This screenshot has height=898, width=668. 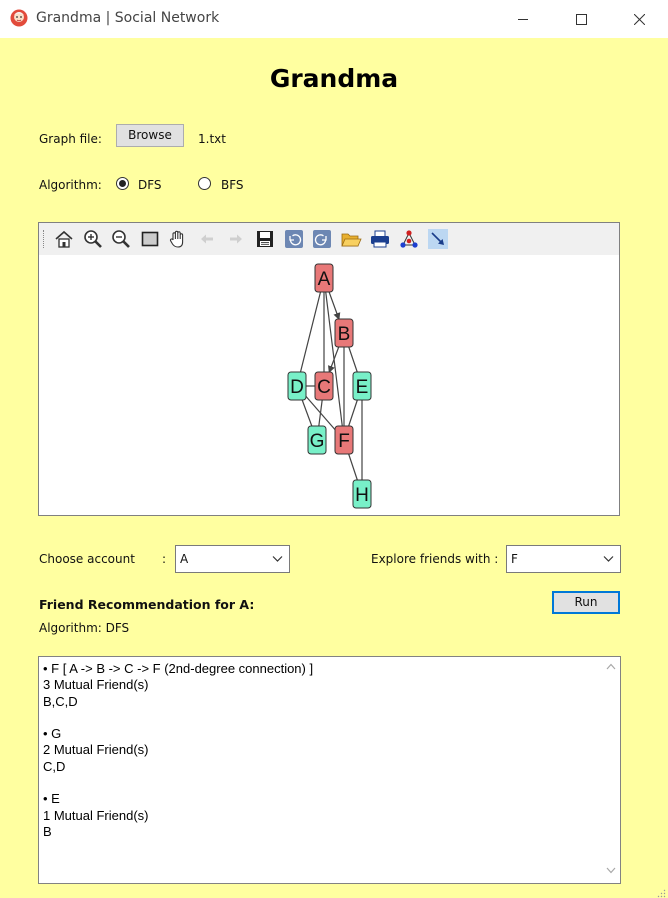 I want to click on graph-edge-F-H, so click(x=353, y=467).